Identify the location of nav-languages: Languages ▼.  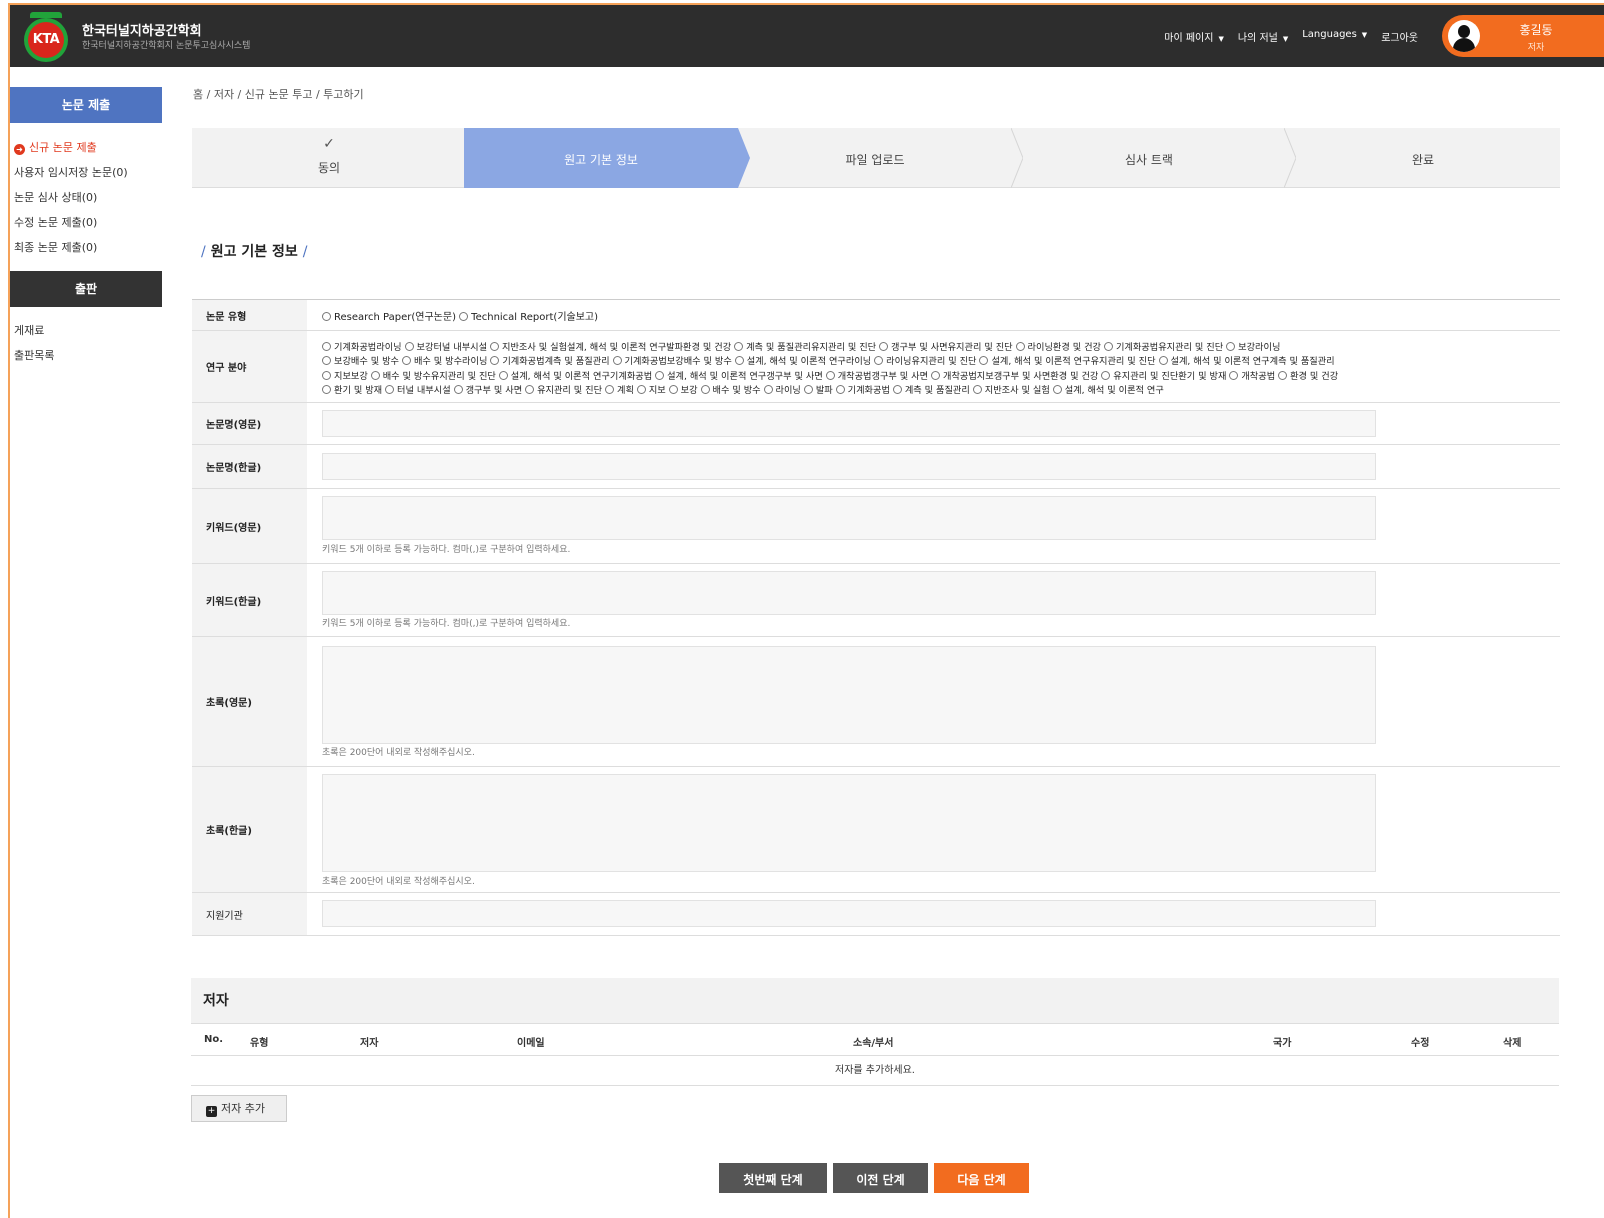
(1334, 36).